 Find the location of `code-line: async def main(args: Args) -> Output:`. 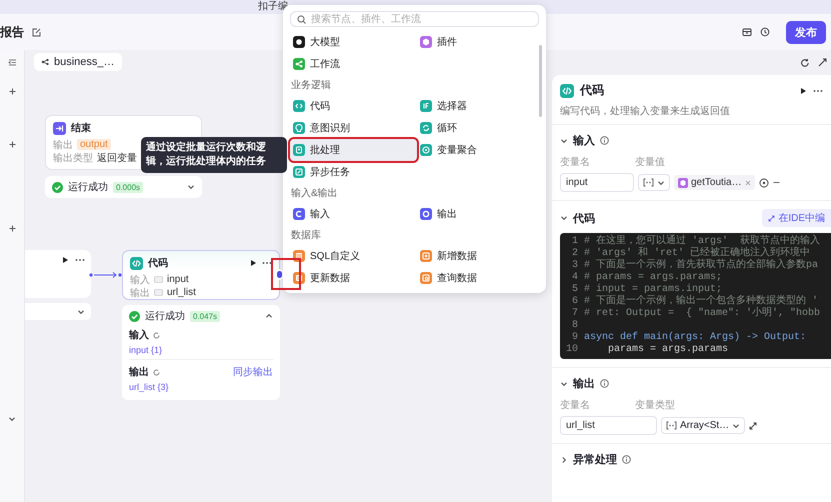

code-line: async def main(args: Args) -> Output: is located at coordinates (695, 338).